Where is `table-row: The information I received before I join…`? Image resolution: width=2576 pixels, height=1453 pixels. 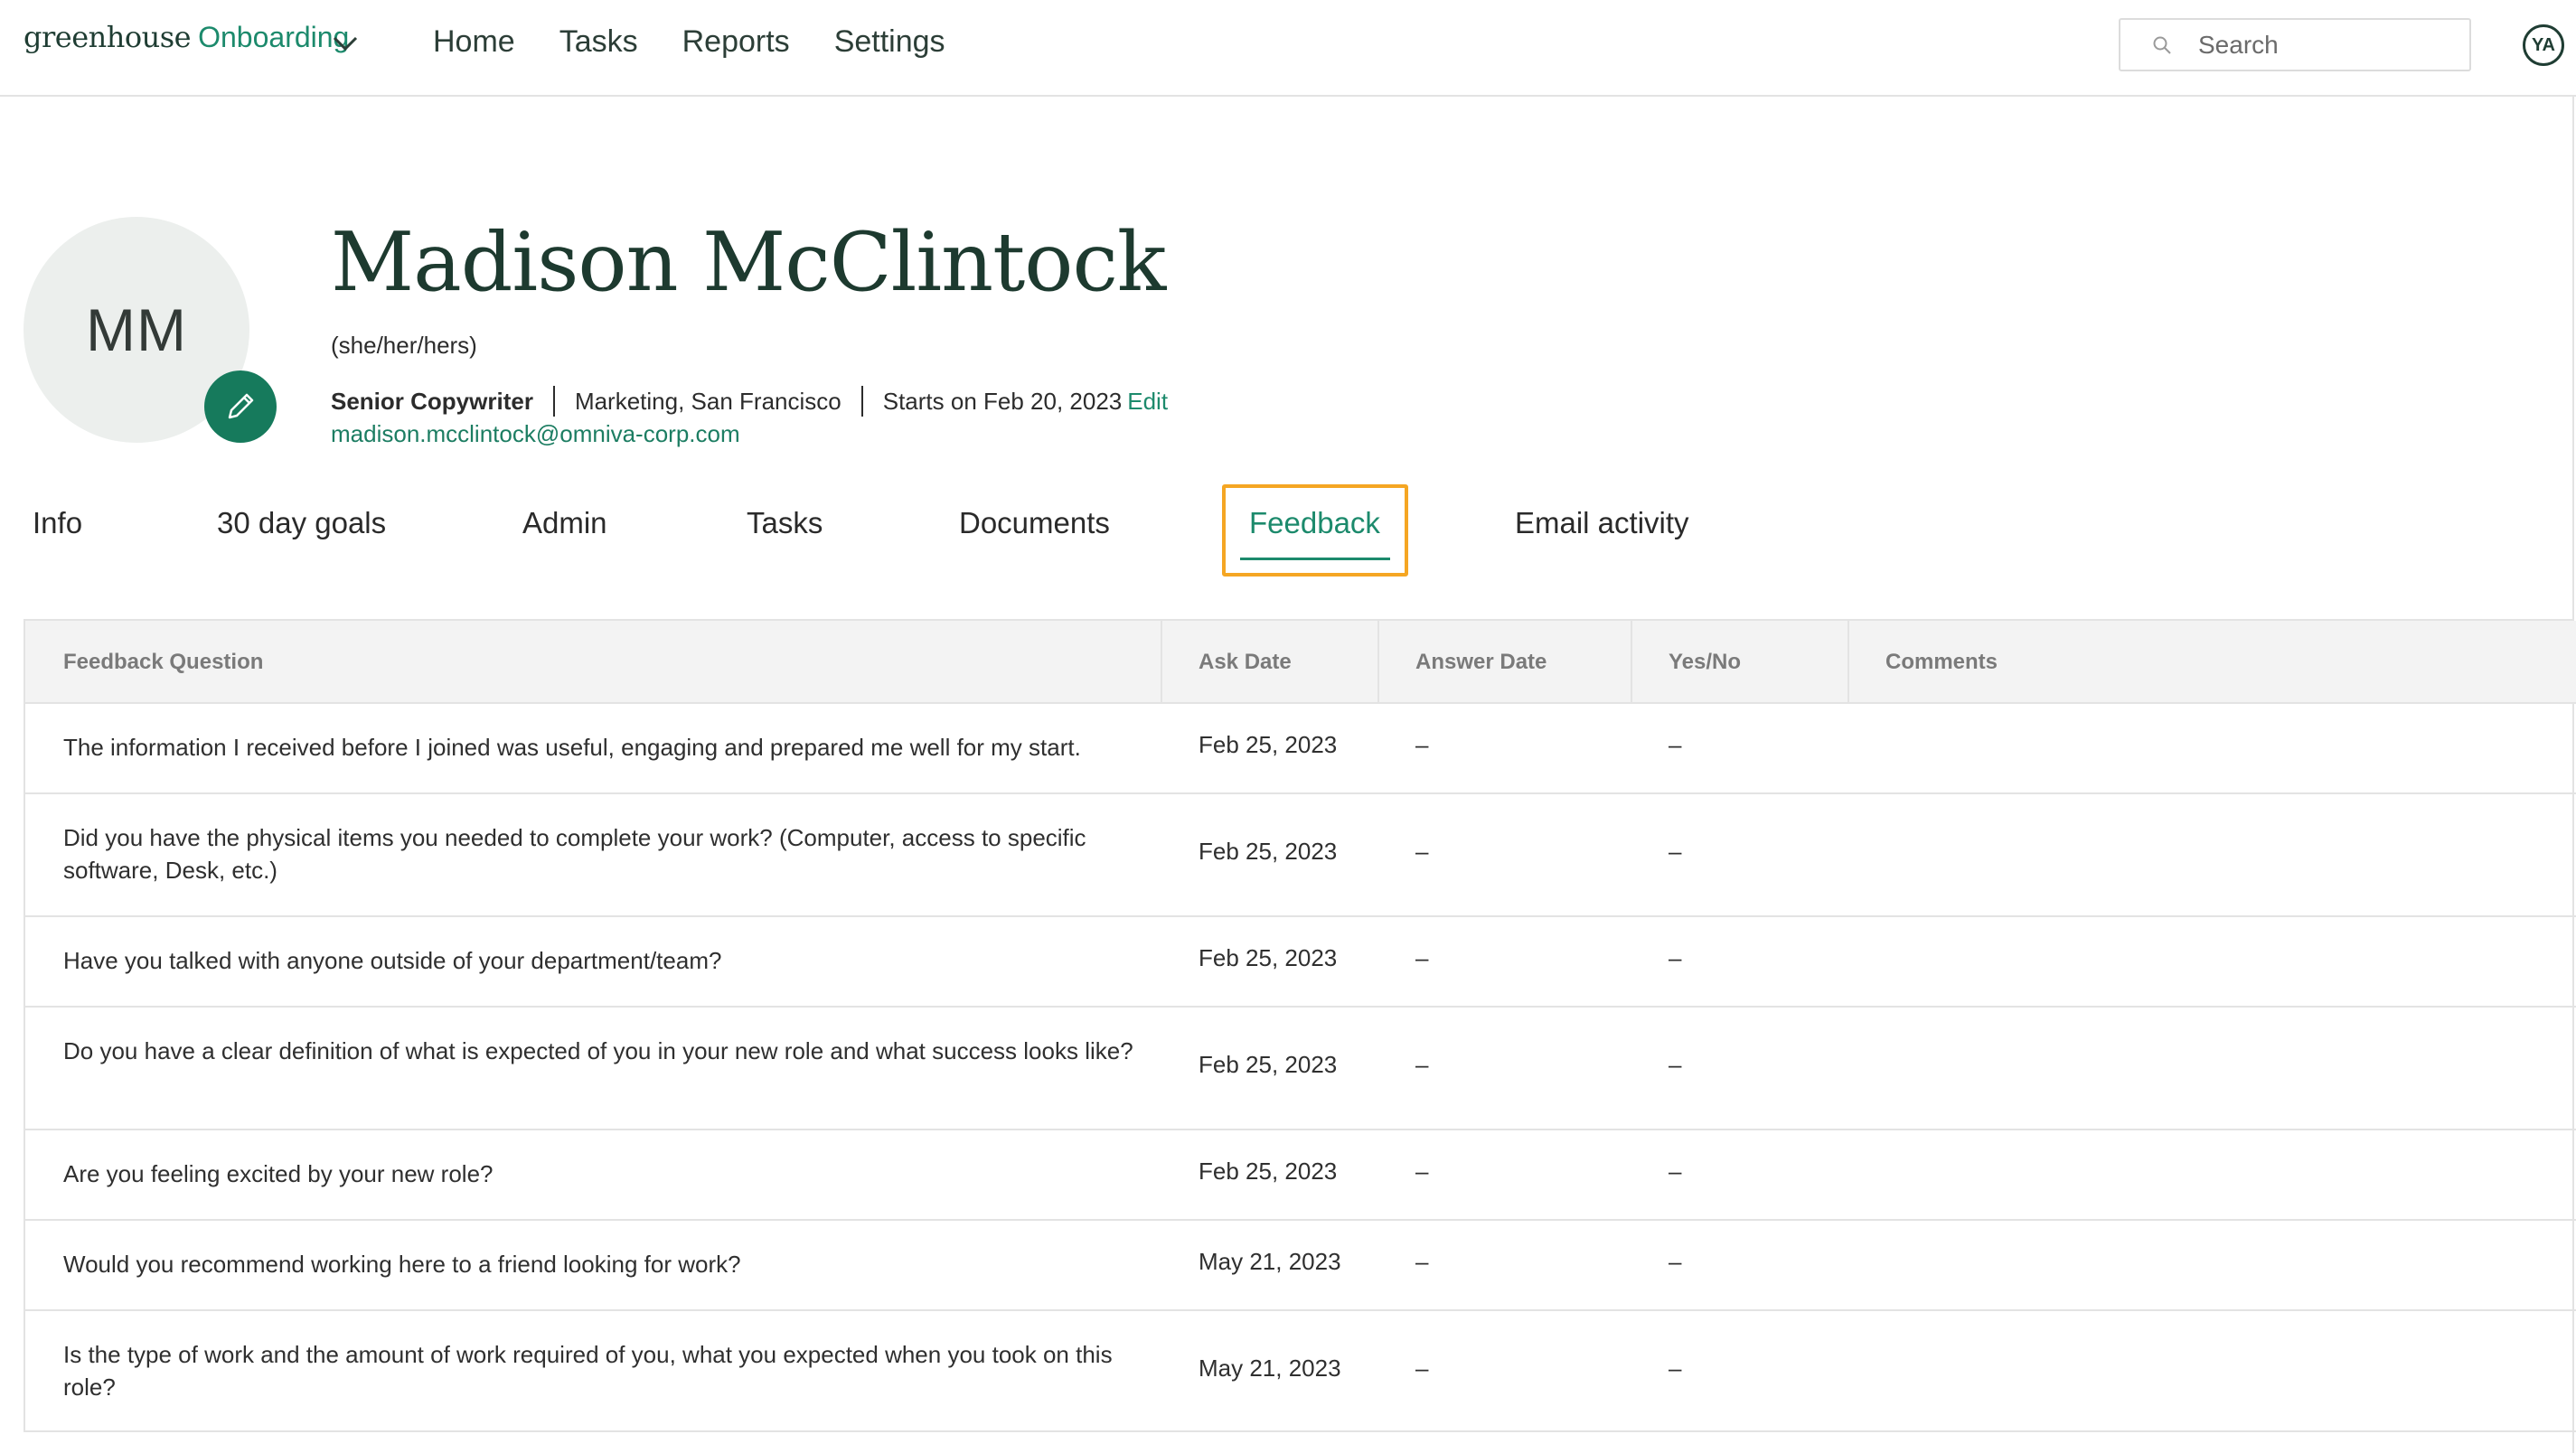 table-row: The information I received before I join… is located at coordinates (1300, 749).